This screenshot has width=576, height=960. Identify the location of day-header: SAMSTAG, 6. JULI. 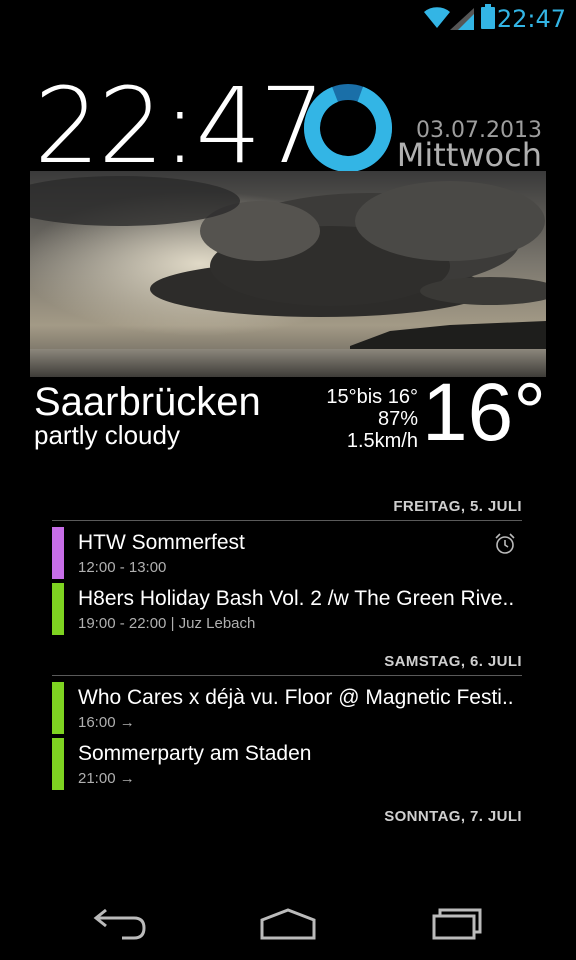
(287, 664).